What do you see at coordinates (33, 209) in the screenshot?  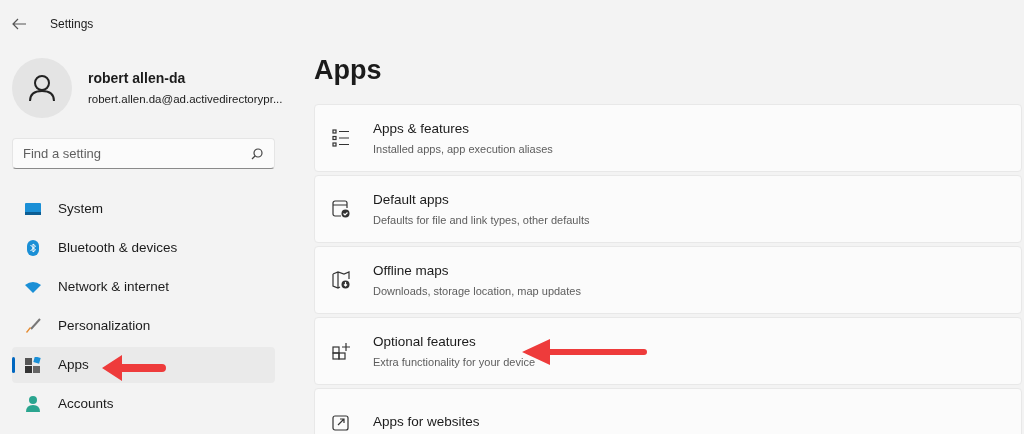 I see `monitor-icon` at bounding box center [33, 209].